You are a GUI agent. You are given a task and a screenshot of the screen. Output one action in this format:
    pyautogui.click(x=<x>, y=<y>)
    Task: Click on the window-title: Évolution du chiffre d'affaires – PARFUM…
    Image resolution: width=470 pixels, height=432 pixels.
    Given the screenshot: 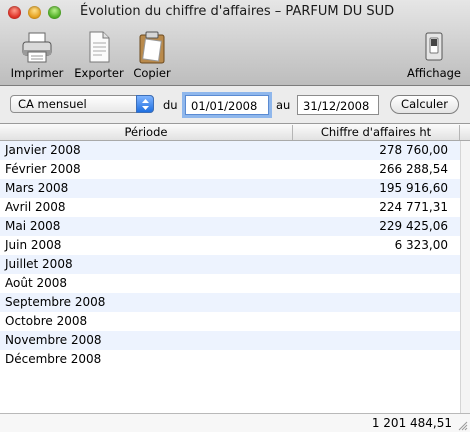 What is the action you would take?
    pyautogui.click(x=237, y=11)
    